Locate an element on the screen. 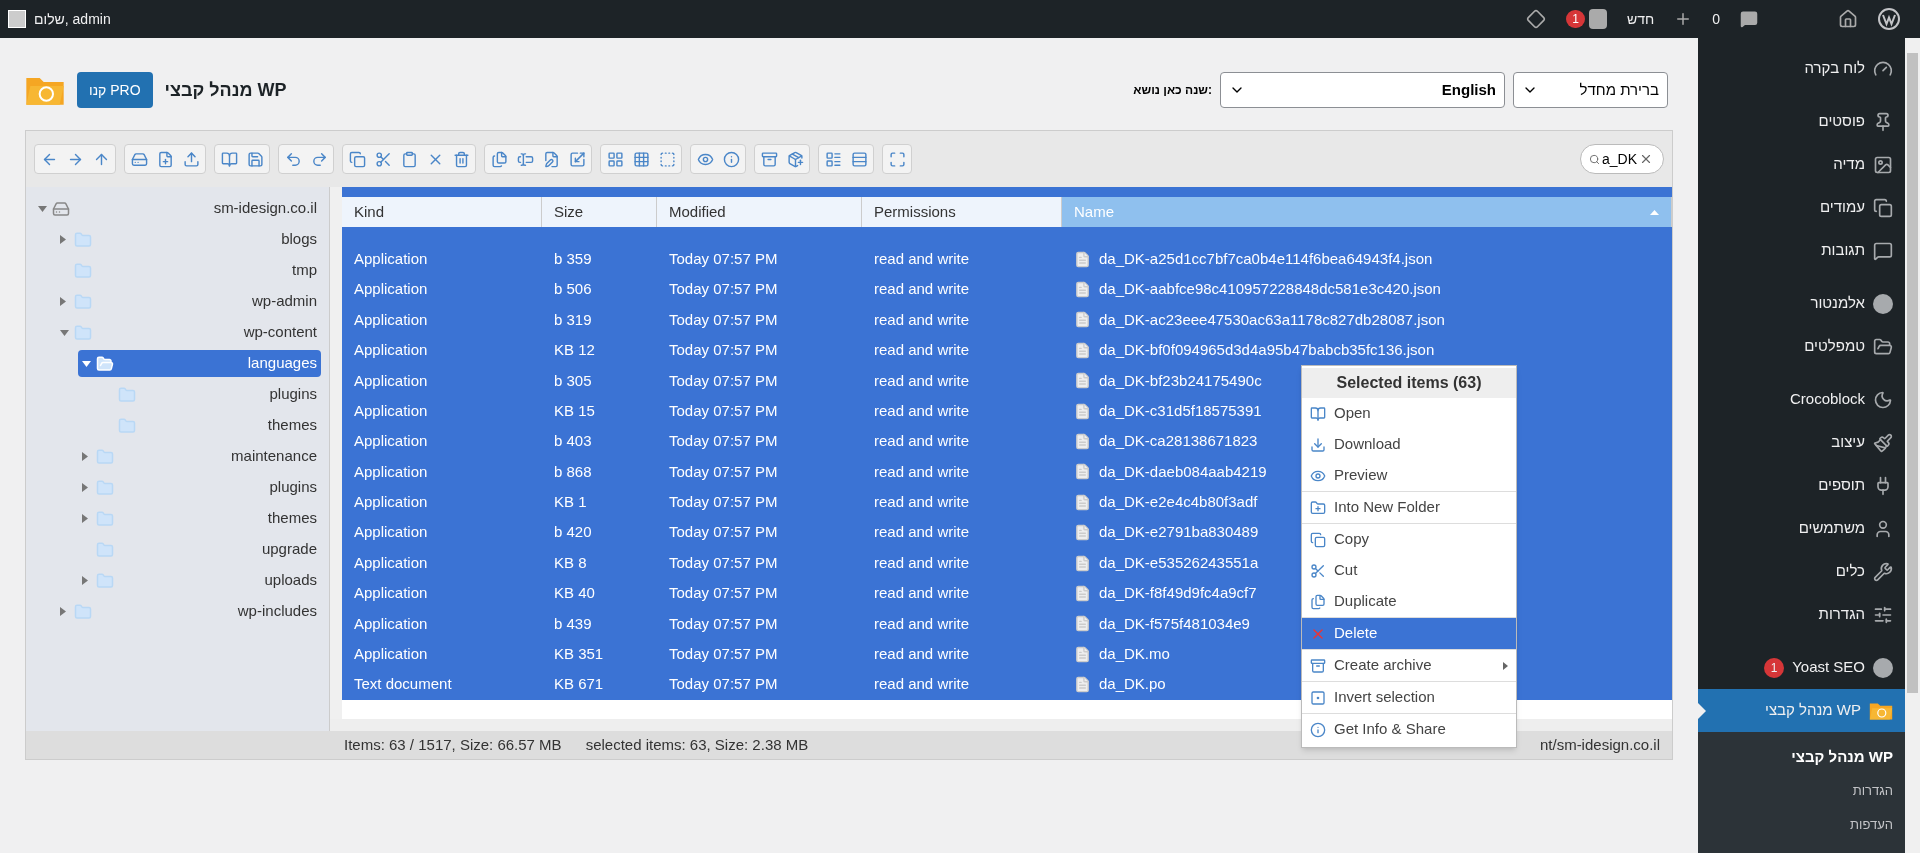 The height and width of the screenshot is (853, 1920). edit-file-icon is located at coordinates (551, 159).